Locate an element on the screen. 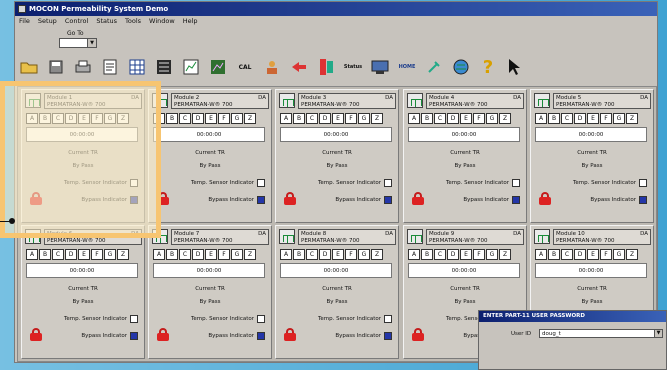  menu-tools: Tools is located at coordinates (133, 21).